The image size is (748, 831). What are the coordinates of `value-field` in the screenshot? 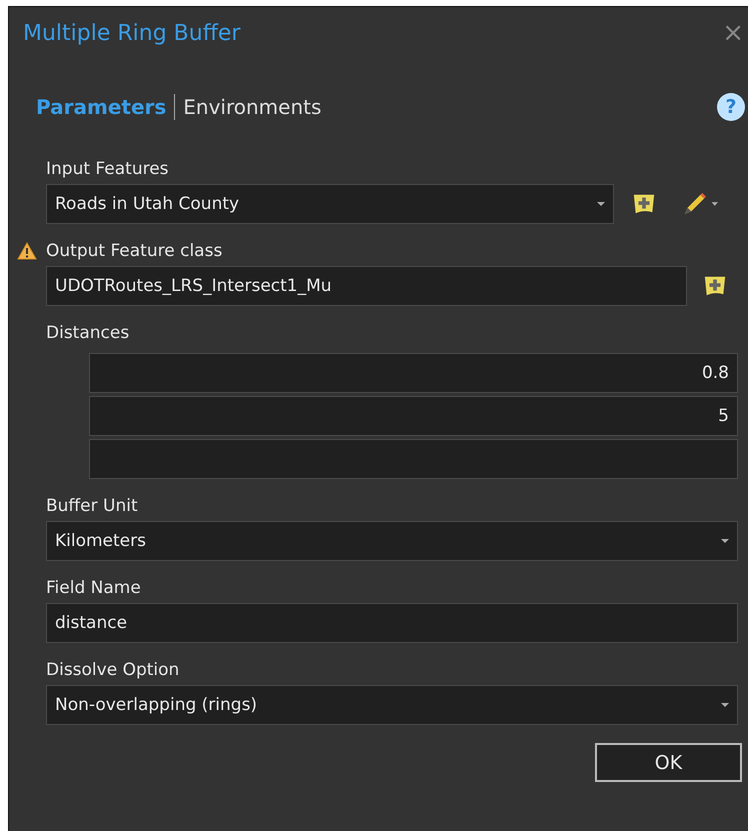 It's located at (413, 459).